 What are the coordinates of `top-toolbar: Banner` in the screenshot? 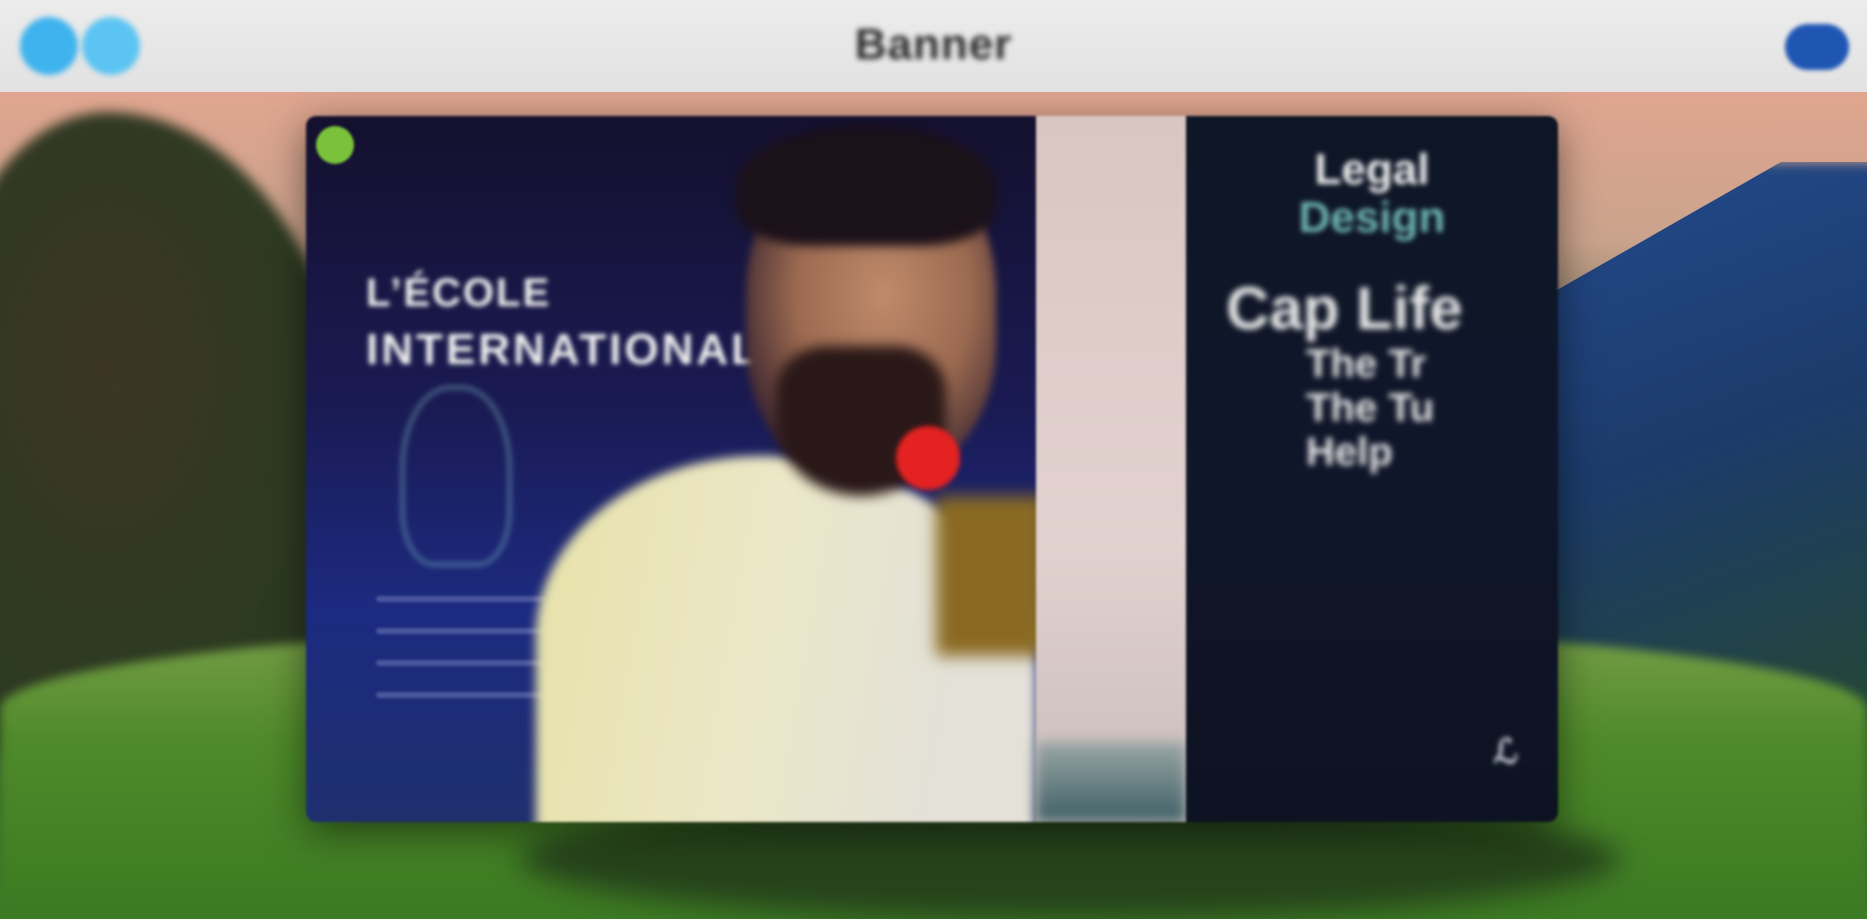 It's located at (933, 46).